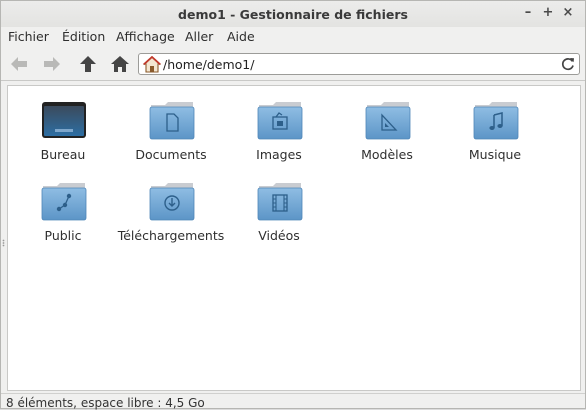  What do you see at coordinates (171, 154) in the screenshot?
I see `file-item-label: Documents` at bounding box center [171, 154].